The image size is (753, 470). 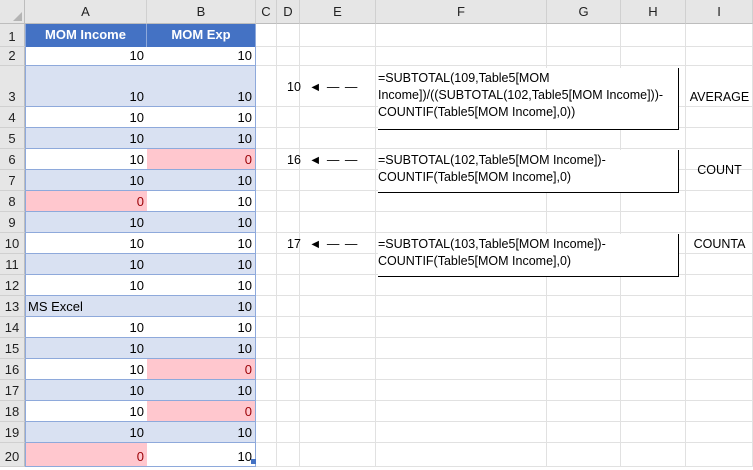 I want to click on table-cell-a6: 10, so click(x=86, y=159).